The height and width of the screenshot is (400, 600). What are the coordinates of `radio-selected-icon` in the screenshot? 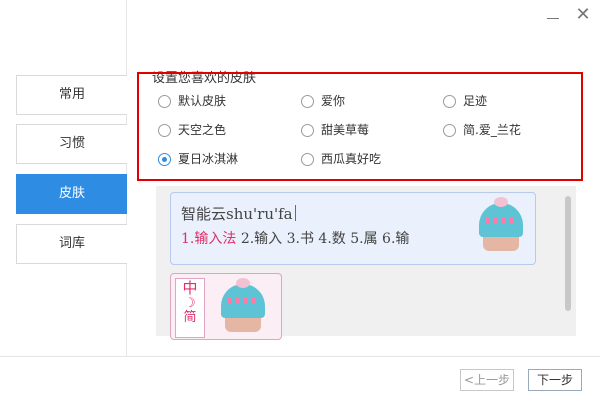 It's located at (164, 159).